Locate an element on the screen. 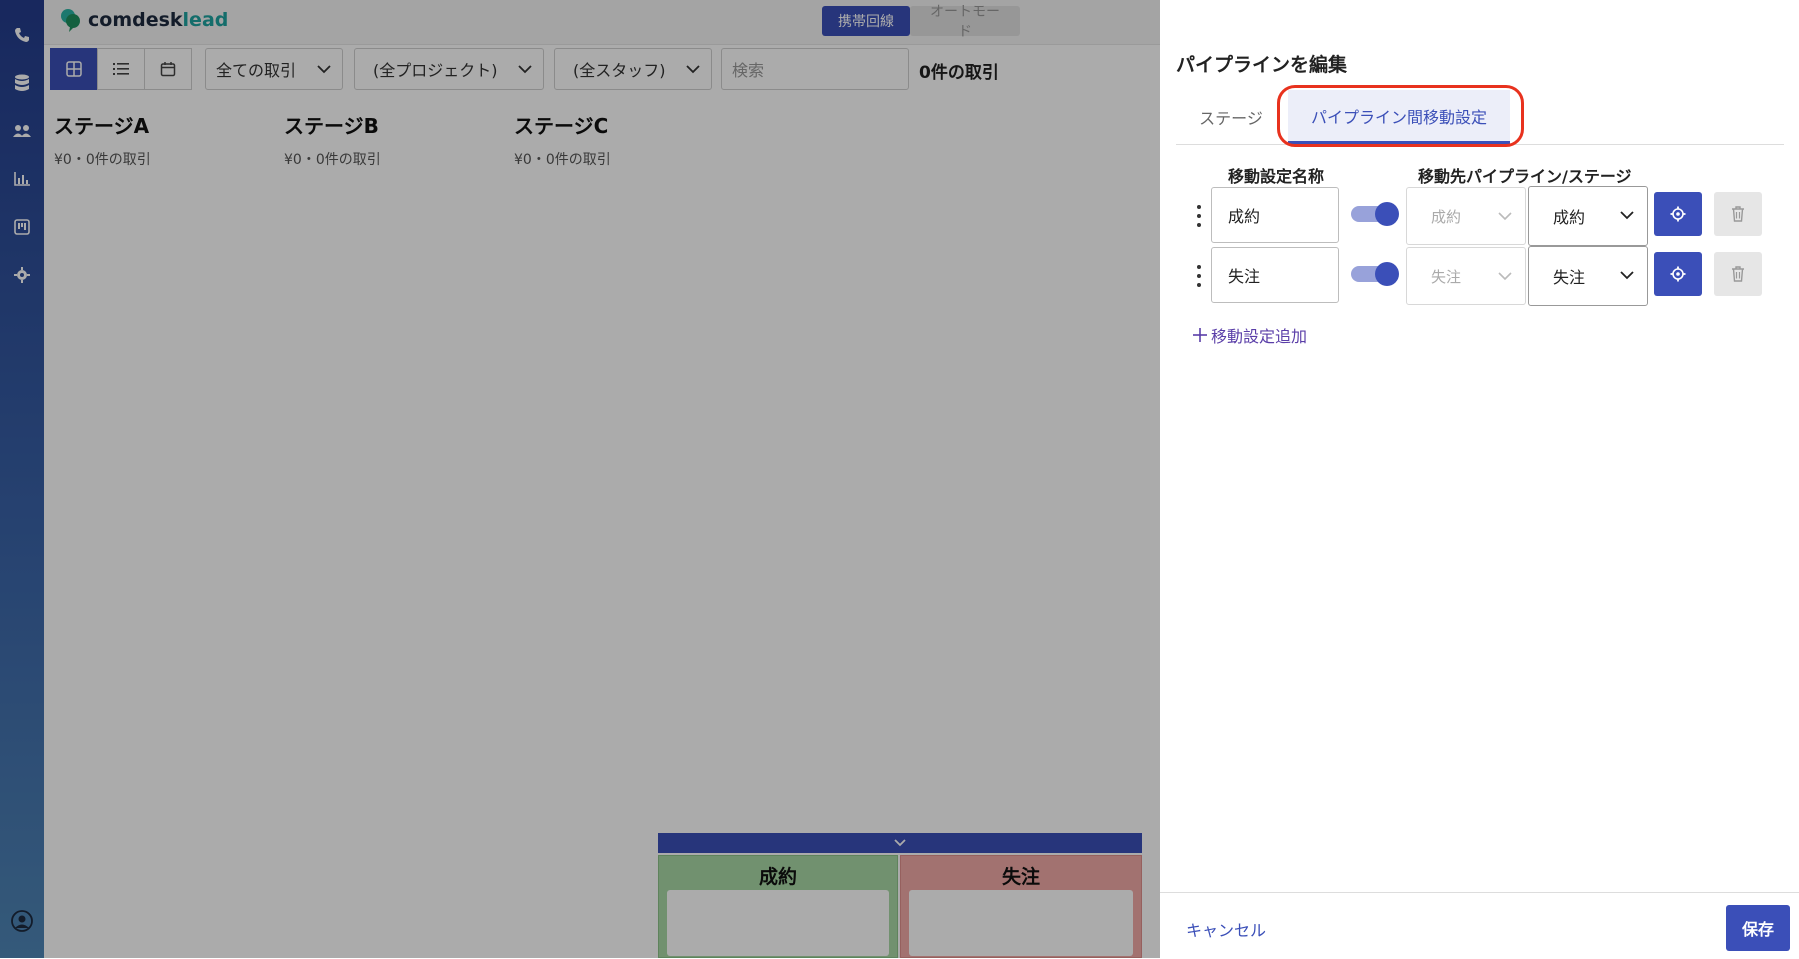 This screenshot has height=959, width=1799. destination-pipeline-select: 成約 is located at coordinates (1466, 216).